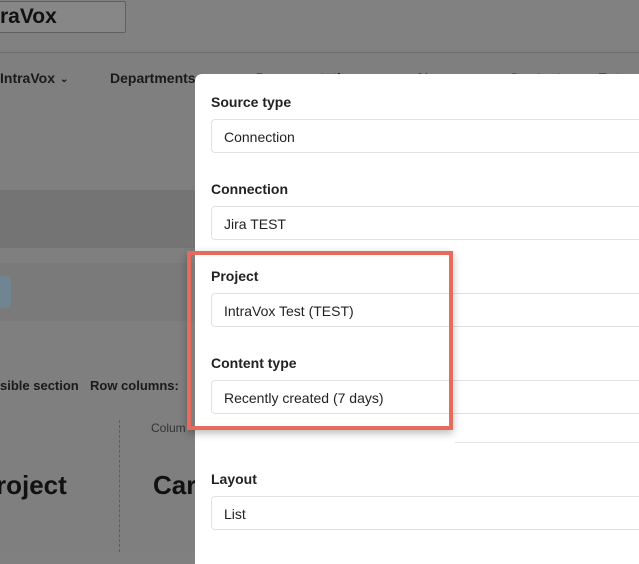  What do you see at coordinates (5, 292) in the screenshot?
I see `add-button` at bounding box center [5, 292].